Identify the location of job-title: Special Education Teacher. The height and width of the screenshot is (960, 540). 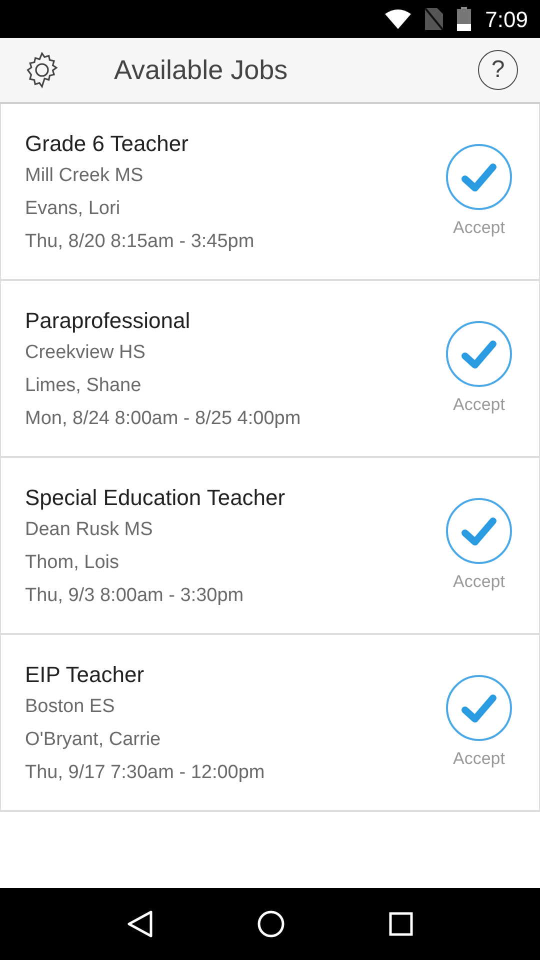
(155, 498).